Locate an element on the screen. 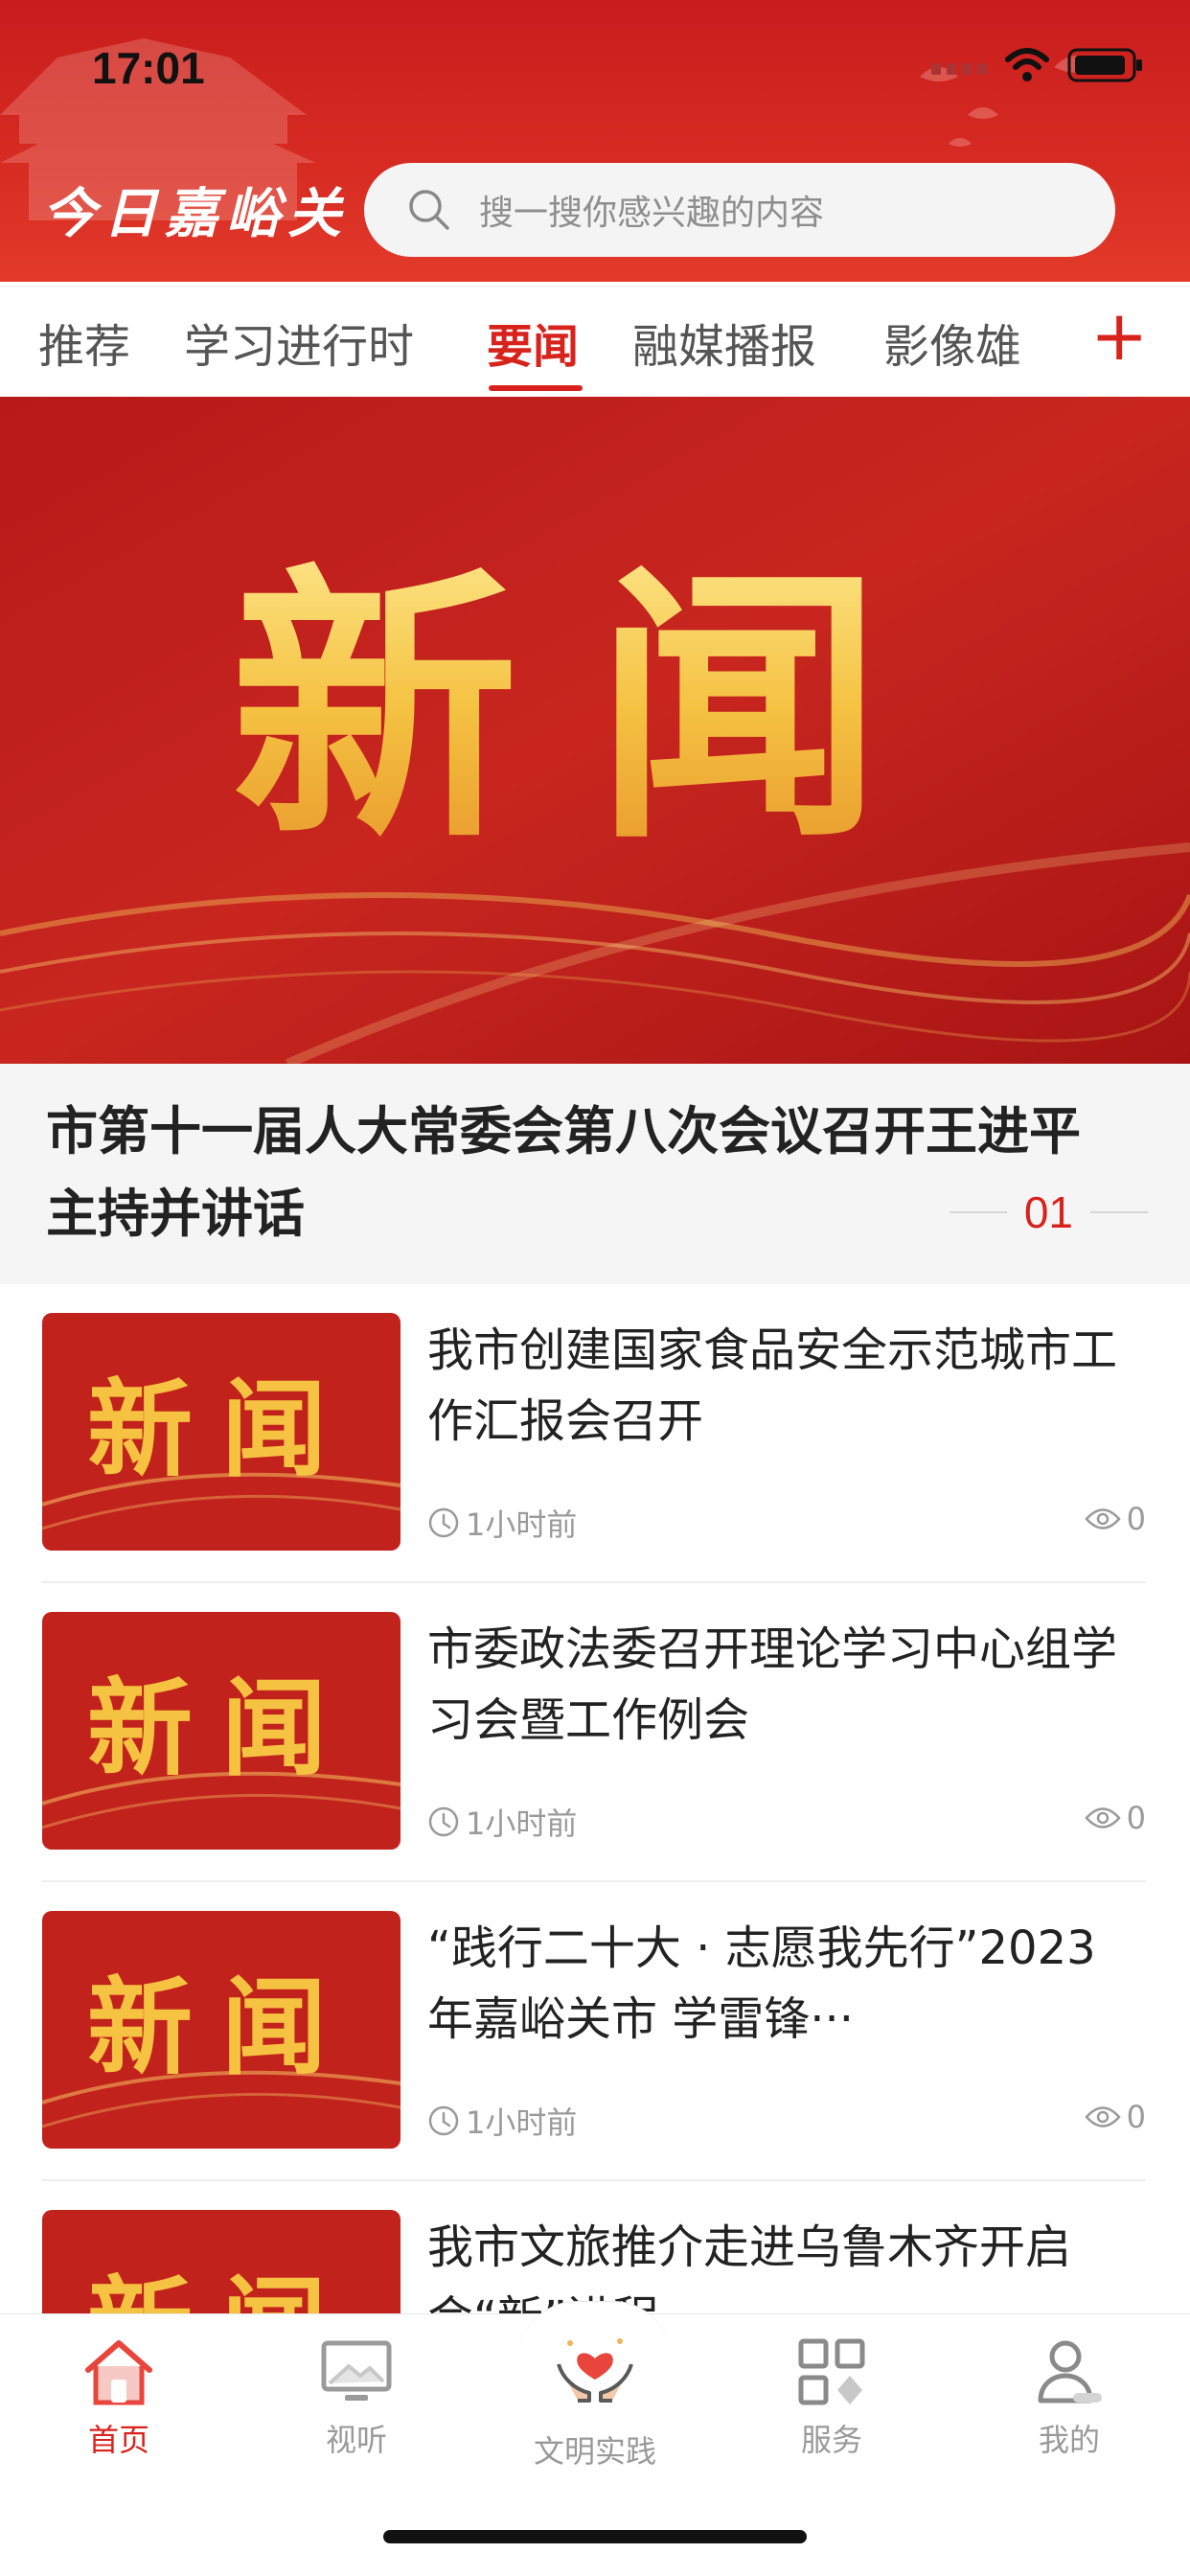 The width and height of the screenshot is (1190, 2576). nav-services: 服务 is located at coordinates (832, 2397).